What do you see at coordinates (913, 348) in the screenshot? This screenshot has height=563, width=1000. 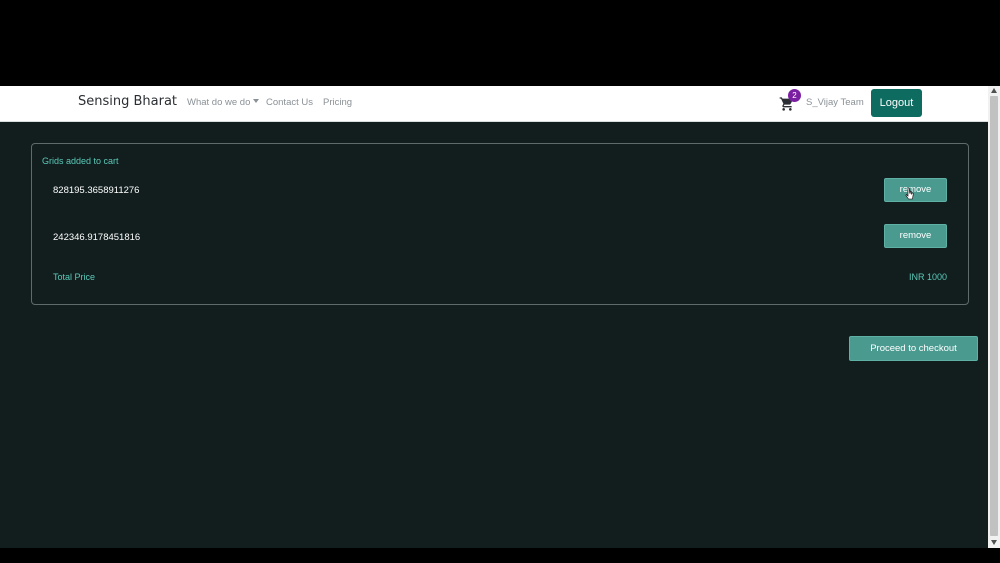 I see `proceed-to-checkout-button: Proceed to checkout` at bounding box center [913, 348].